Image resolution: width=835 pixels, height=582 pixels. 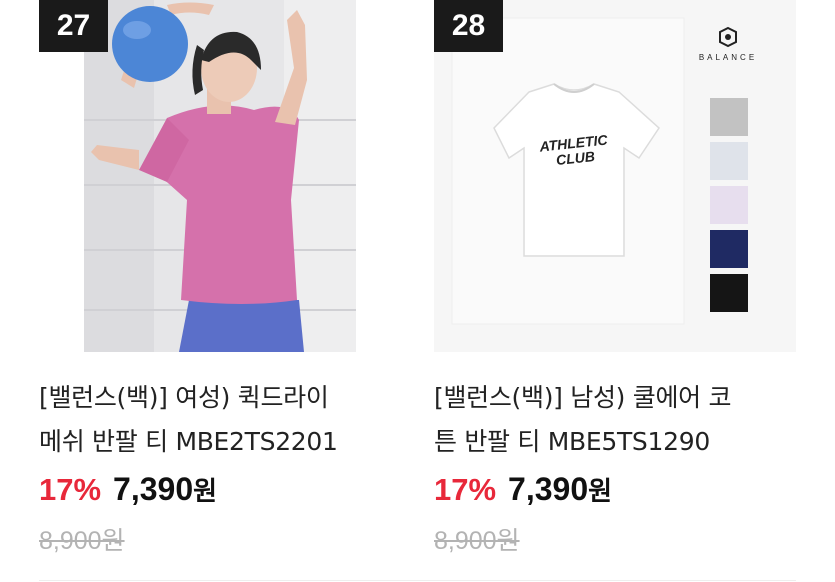 What do you see at coordinates (220, 420) in the screenshot?
I see `product-title: [밸런스(백)] 여성) 퀵드라이 메쉬 반팔 티 MBE2TS2201` at bounding box center [220, 420].